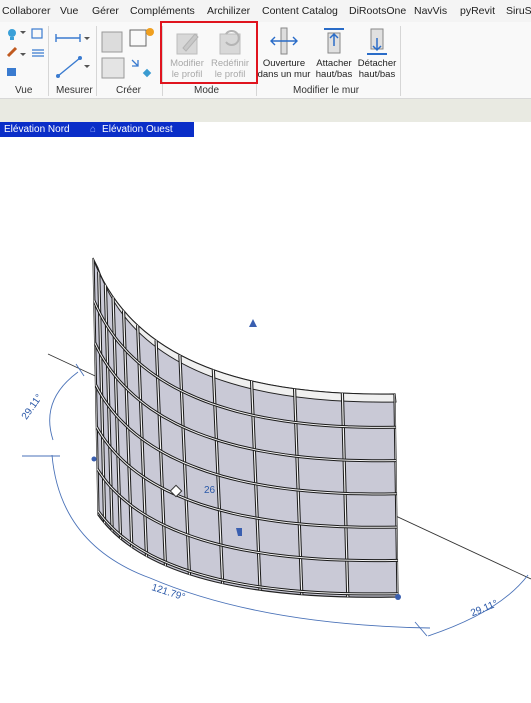  I want to click on wall-startpoint, so click(94, 459).